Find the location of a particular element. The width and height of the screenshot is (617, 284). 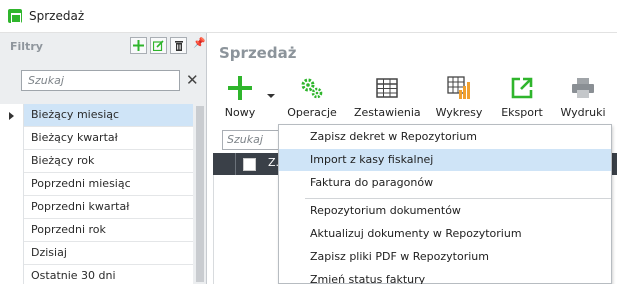

delete-icon is located at coordinates (178, 46).